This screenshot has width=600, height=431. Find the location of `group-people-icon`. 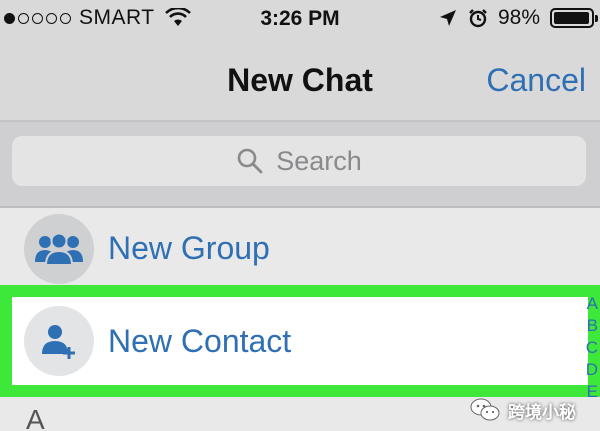

group-people-icon is located at coordinates (59, 249).